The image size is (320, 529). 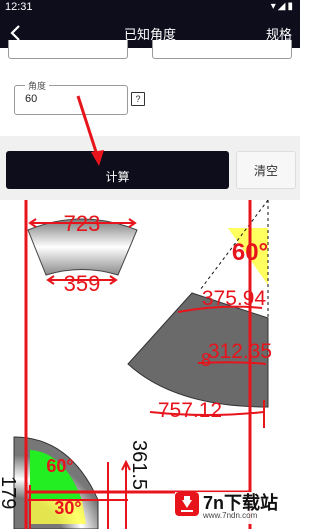 I want to click on download-arrow-icon, so click(x=187, y=504).